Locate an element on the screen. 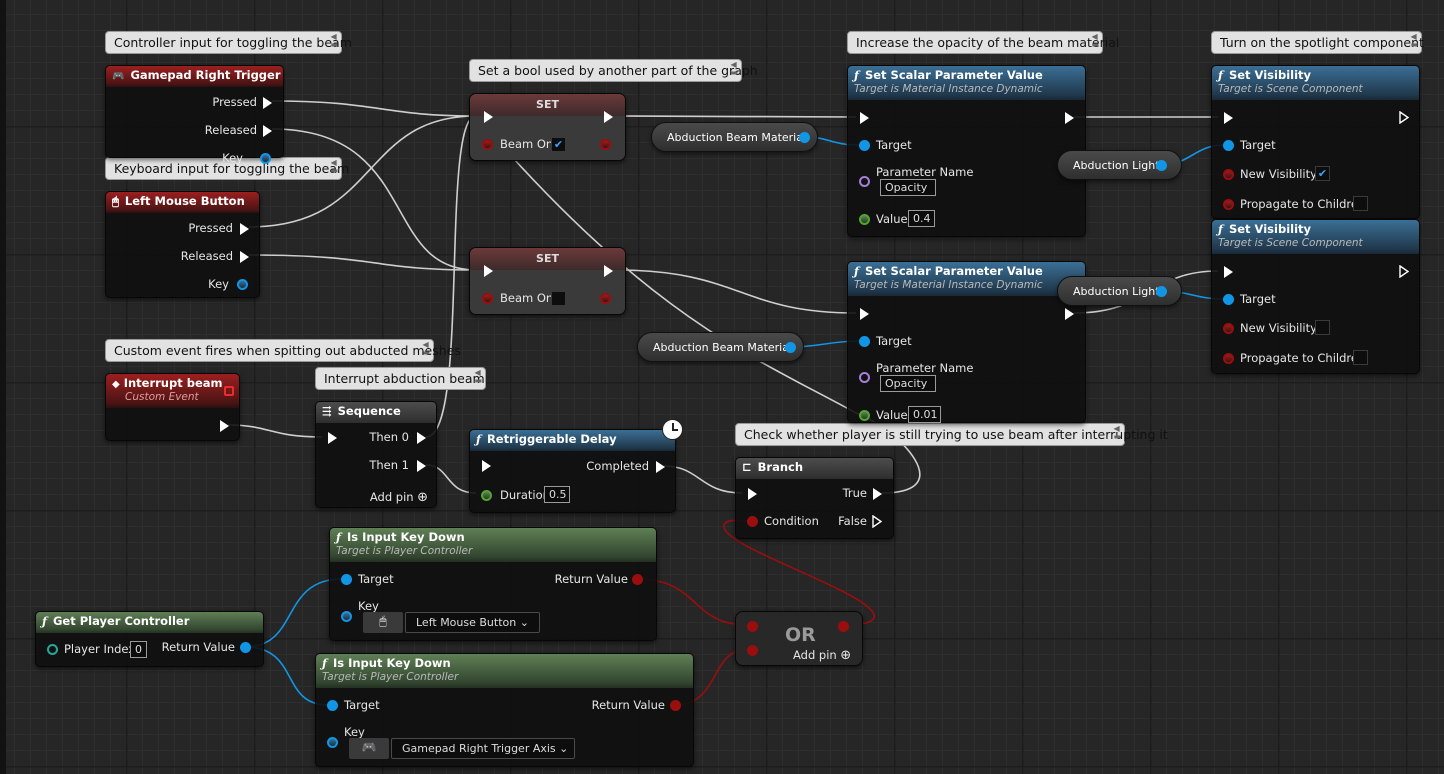 The image size is (1444, 774). node-branch: ⊏ Branch True Condition False is located at coordinates (814, 498).